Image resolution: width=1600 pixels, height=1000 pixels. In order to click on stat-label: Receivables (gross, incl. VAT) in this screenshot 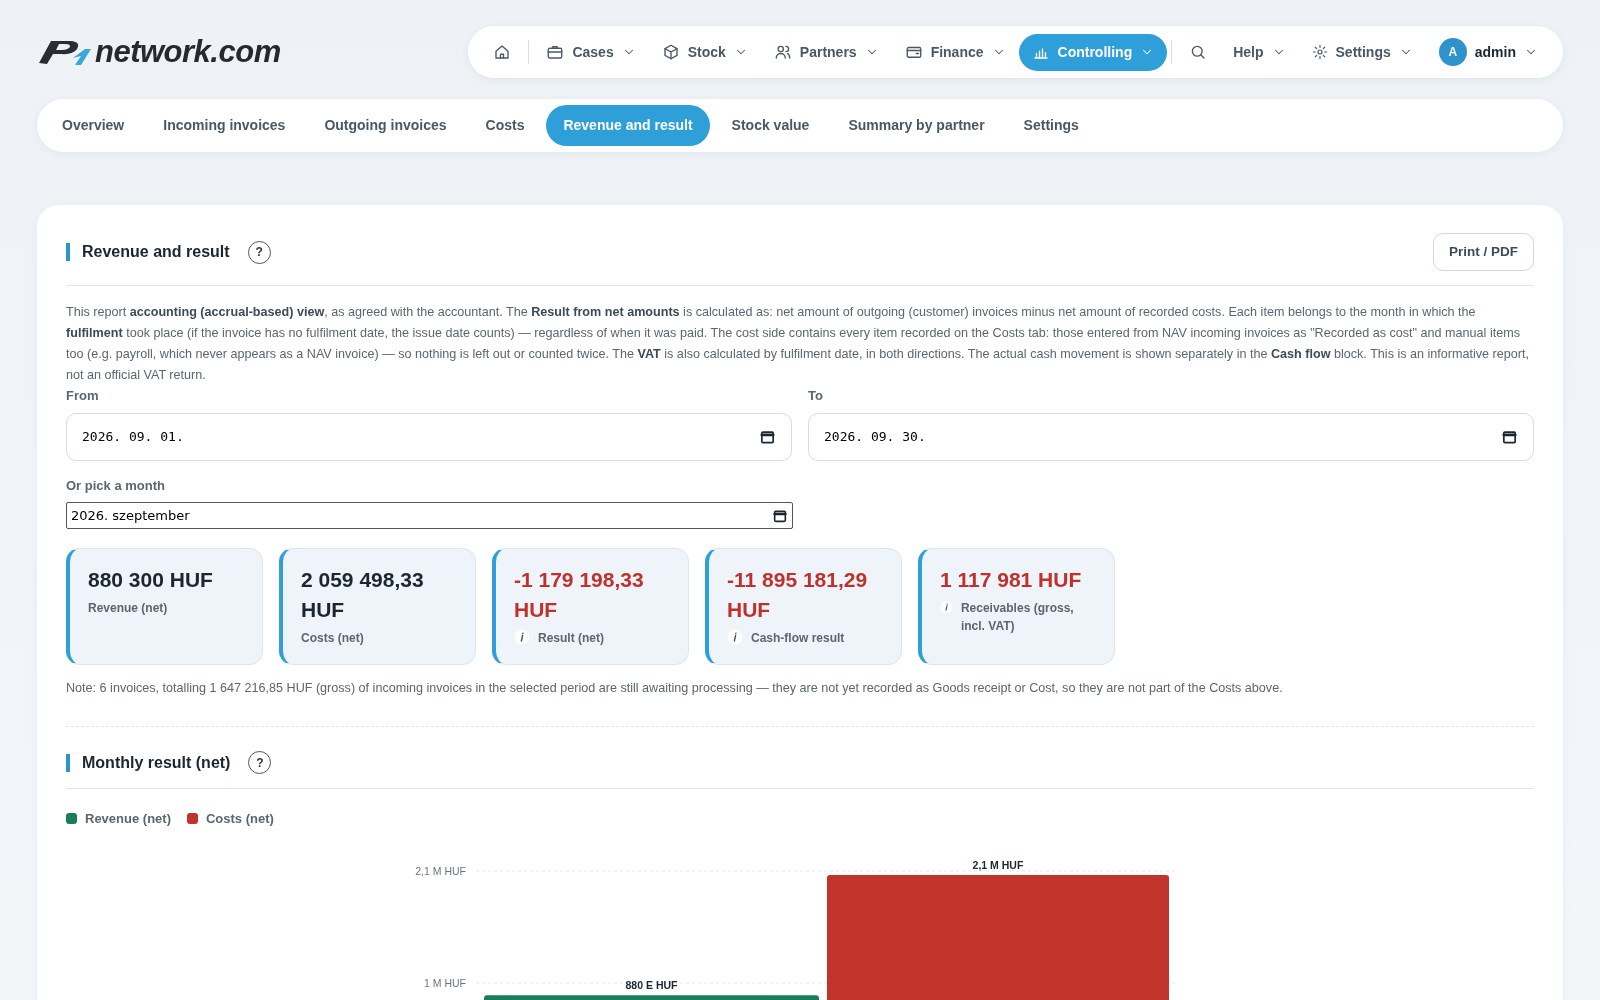, I will do `click(1017, 618)`.